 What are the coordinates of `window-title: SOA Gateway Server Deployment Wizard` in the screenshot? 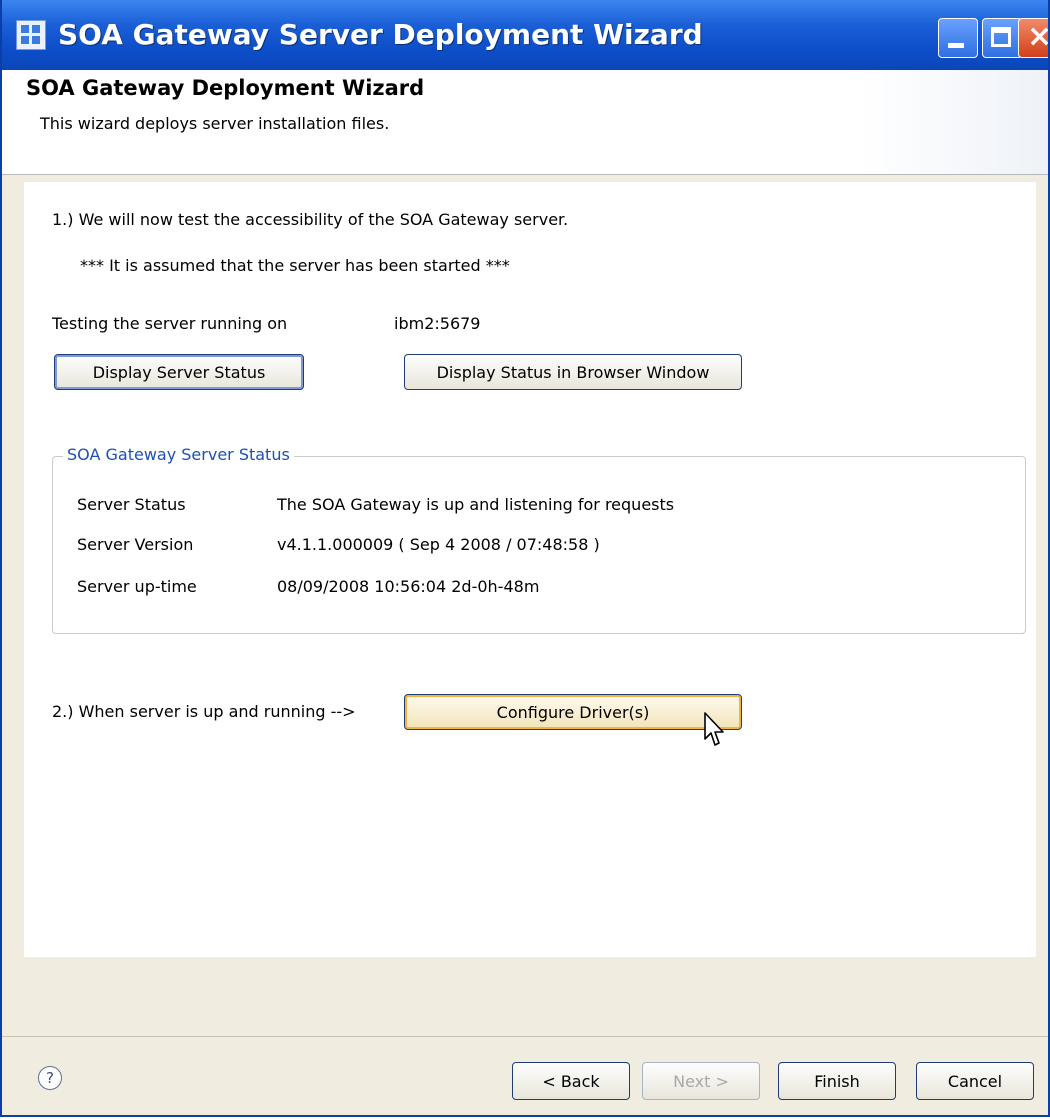 It's located at (380, 34).